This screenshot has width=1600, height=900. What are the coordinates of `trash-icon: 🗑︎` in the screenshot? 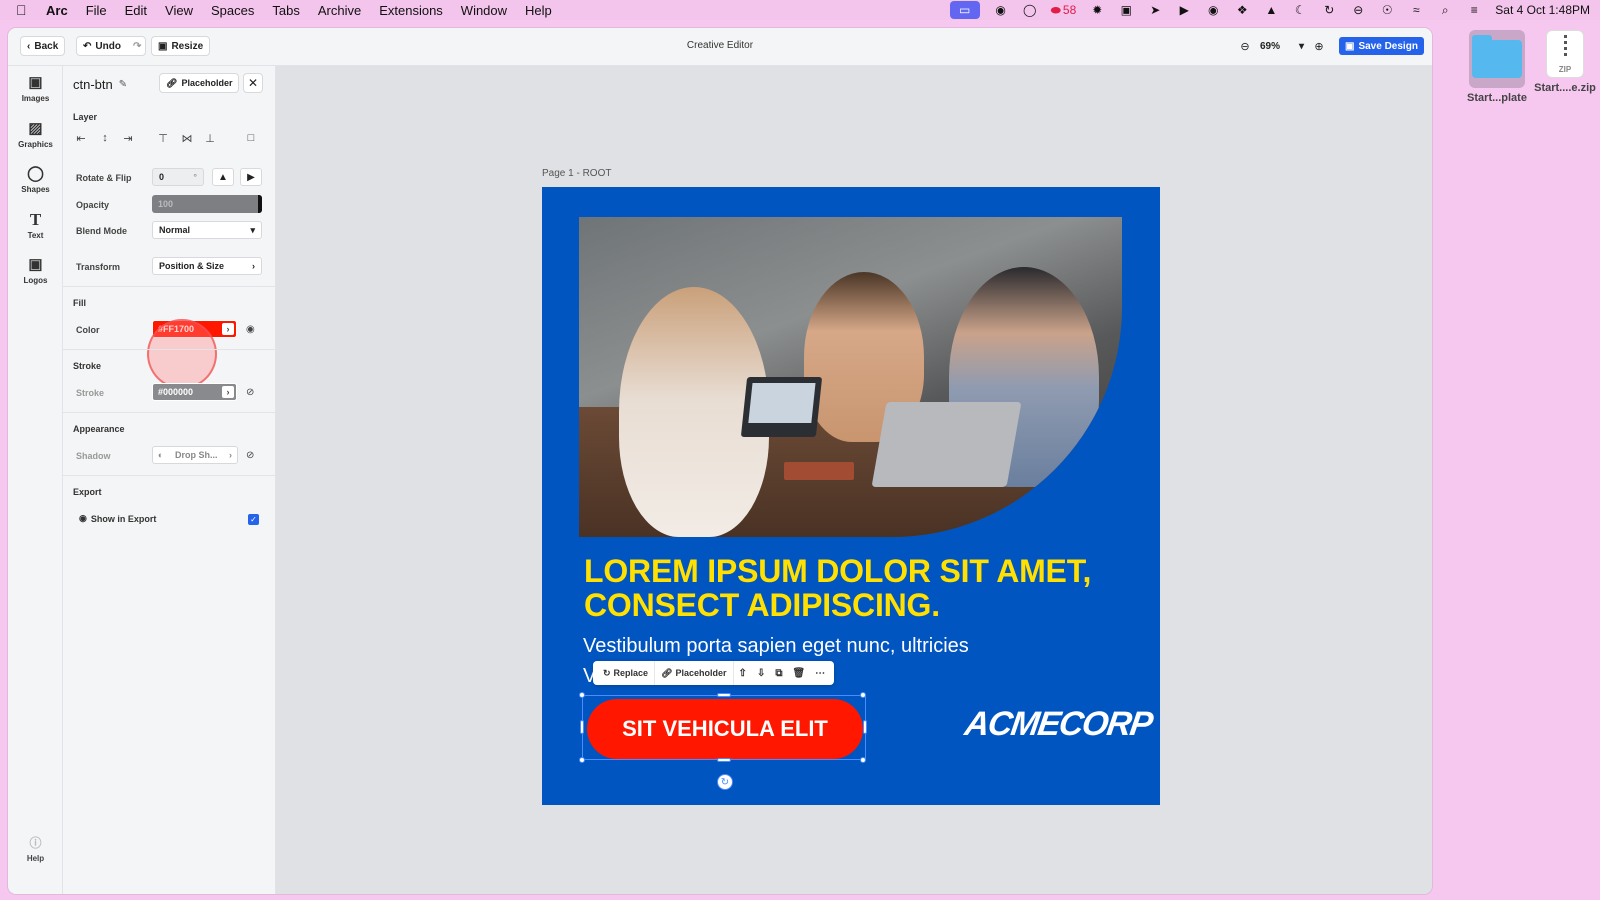 It's located at (798, 673).